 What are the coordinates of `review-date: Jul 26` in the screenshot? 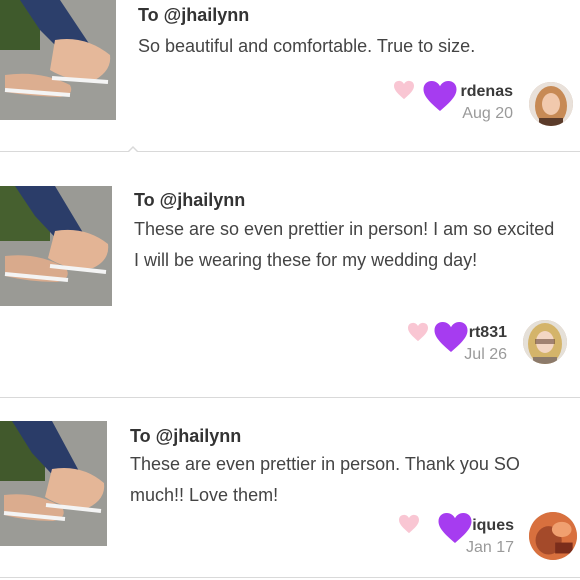 It's located at (485, 354).